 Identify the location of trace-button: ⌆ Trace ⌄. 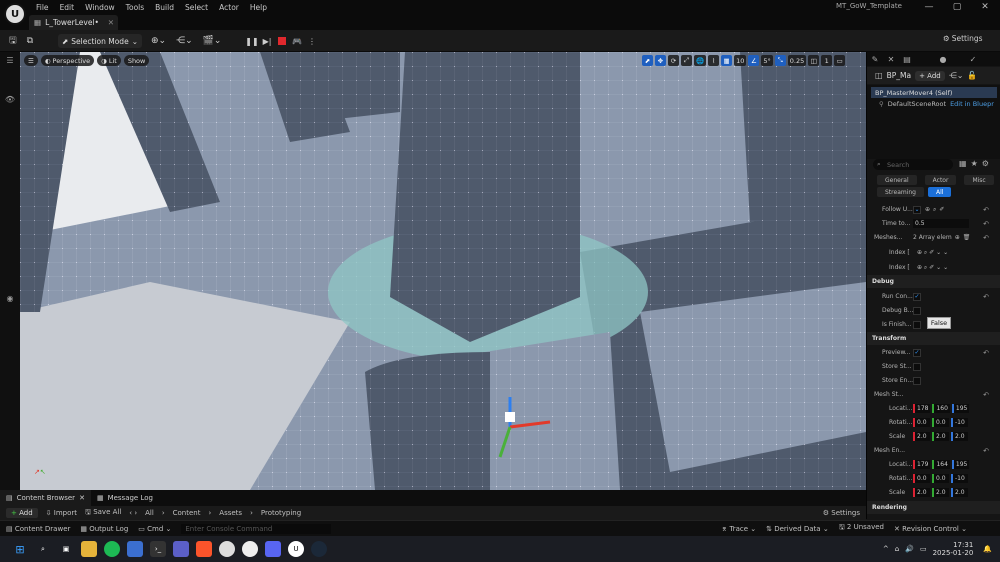
(738, 529).